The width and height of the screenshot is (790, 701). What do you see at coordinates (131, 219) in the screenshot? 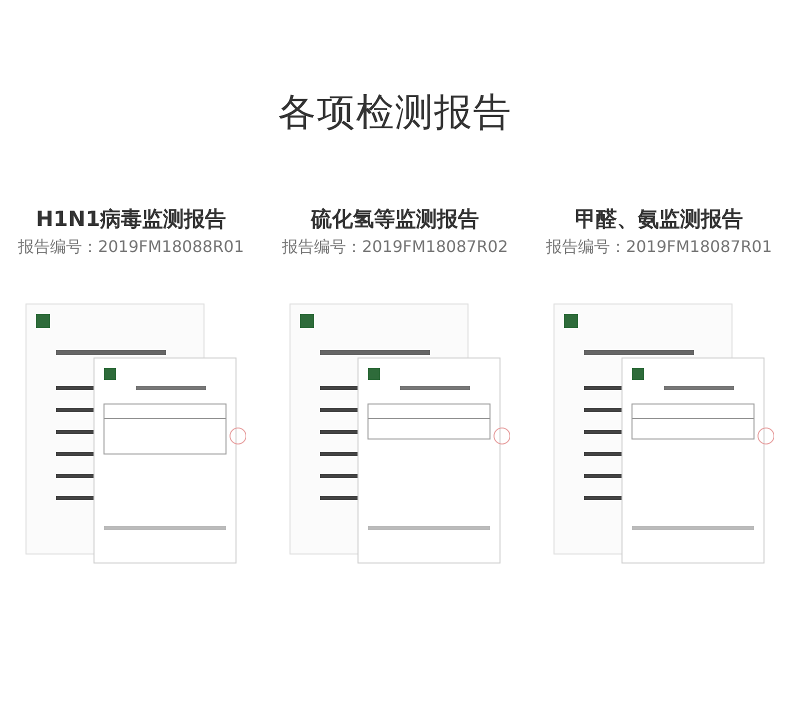
I see `report-name: H1N1病毒监测报告` at bounding box center [131, 219].